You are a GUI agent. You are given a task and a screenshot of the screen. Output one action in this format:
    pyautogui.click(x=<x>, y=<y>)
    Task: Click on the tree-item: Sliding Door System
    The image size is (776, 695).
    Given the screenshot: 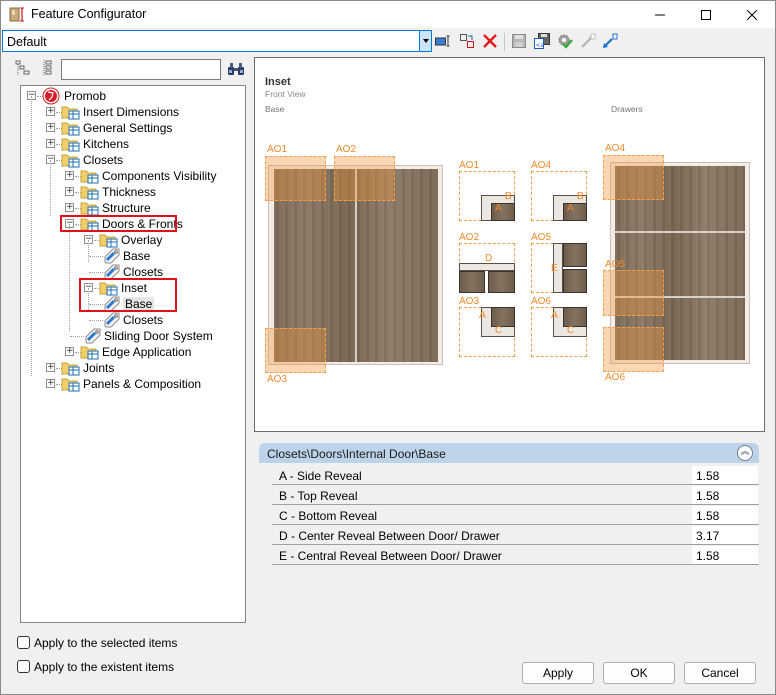 What is the action you would take?
    pyautogui.click(x=133, y=336)
    